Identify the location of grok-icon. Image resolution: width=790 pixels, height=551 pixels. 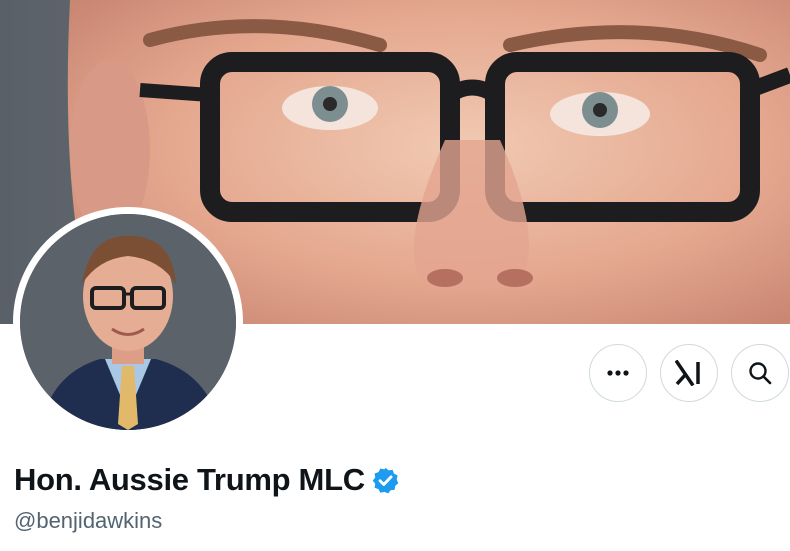
(687, 373).